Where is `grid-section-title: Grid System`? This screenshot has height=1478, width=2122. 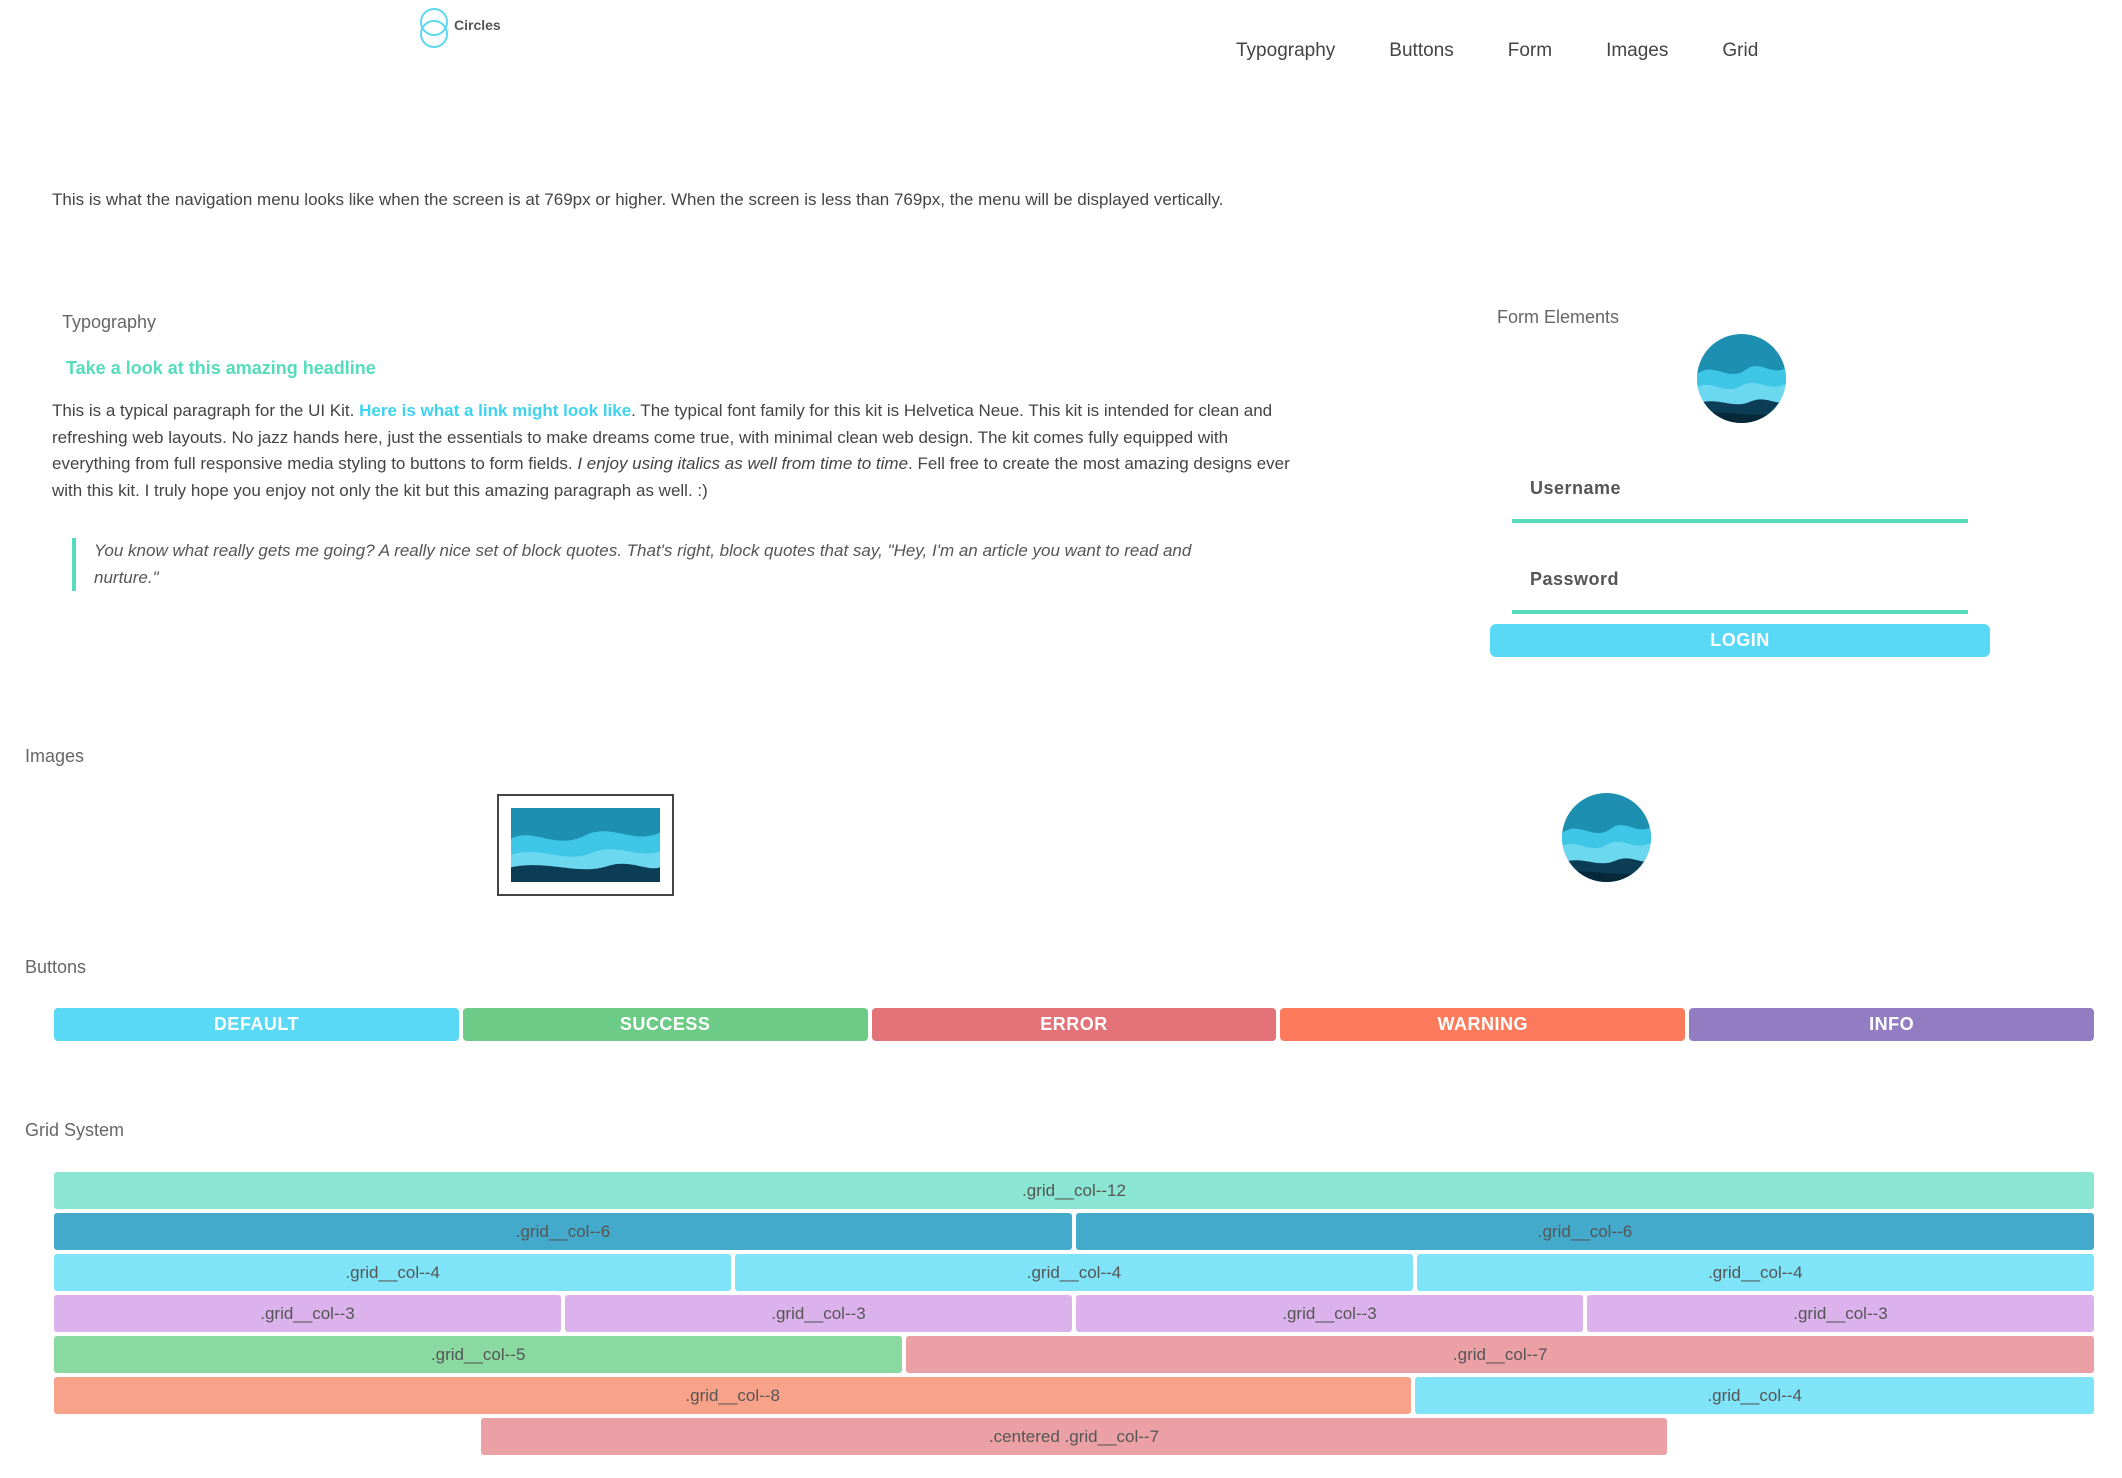
grid-section-title: Grid System is located at coordinates (75, 1130).